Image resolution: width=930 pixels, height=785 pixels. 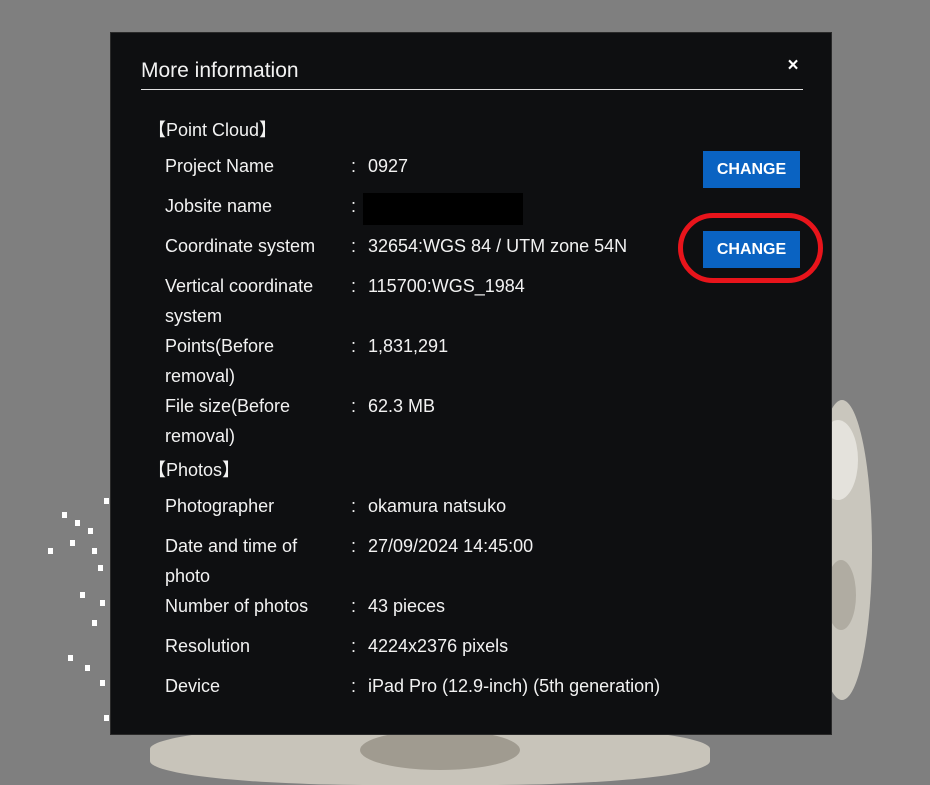 What do you see at coordinates (220, 166) in the screenshot?
I see `project-name-label: Project Name` at bounding box center [220, 166].